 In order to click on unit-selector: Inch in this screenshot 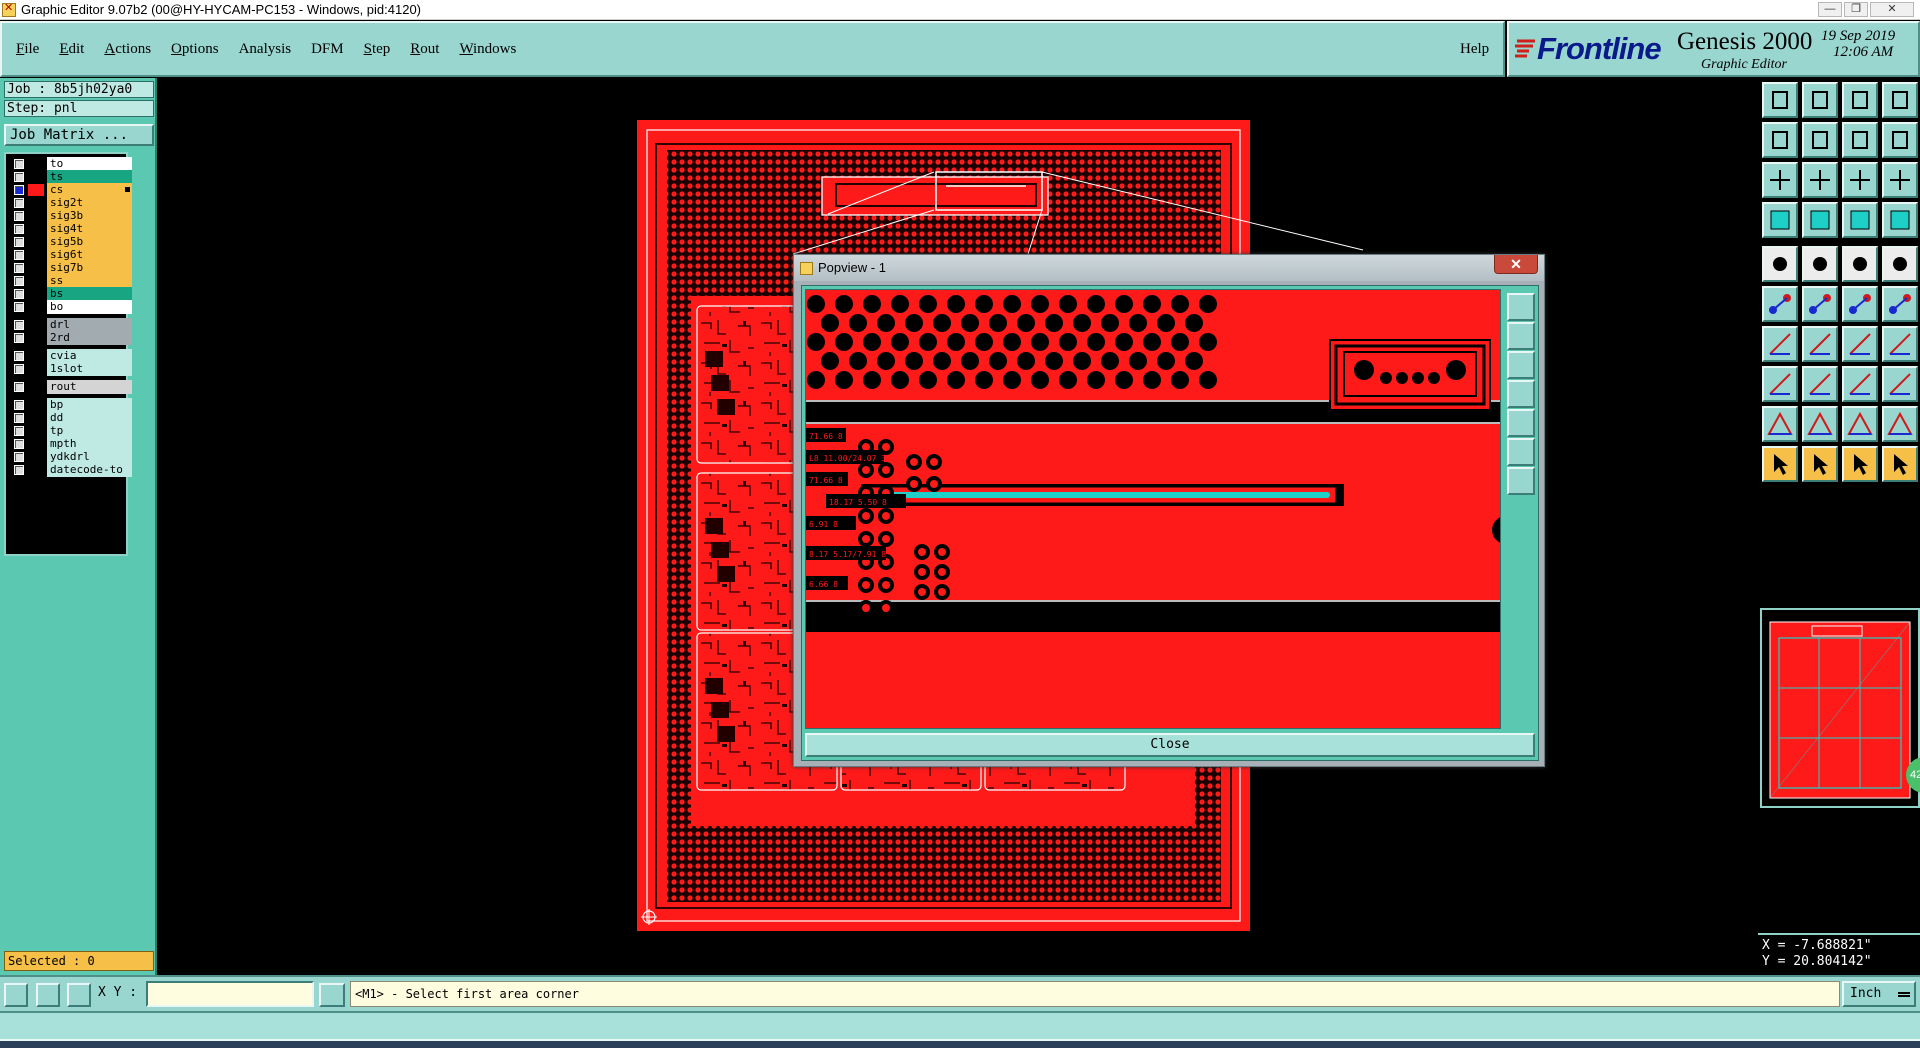, I will do `click(1879, 994)`.